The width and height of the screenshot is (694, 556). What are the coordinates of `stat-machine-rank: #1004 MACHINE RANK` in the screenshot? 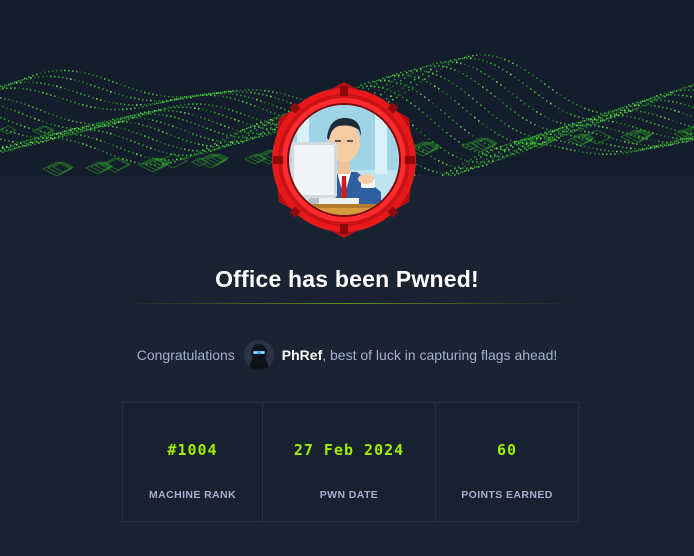 It's located at (192, 462).